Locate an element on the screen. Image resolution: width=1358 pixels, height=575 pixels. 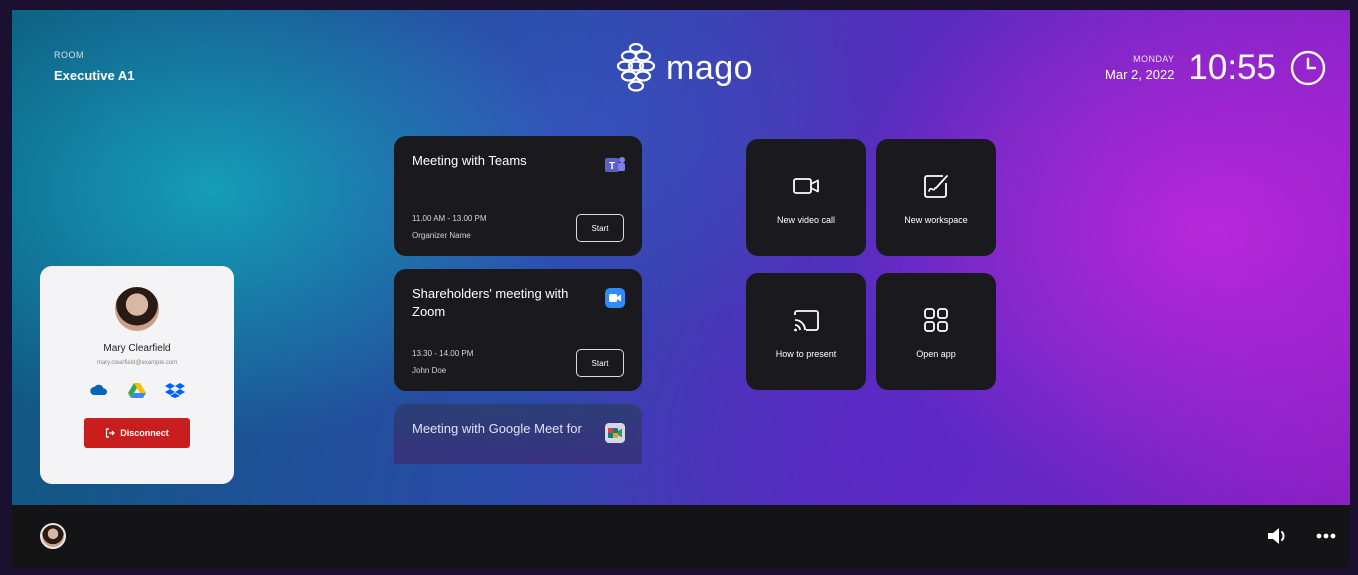
logout-icon is located at coordinates (111, 433).